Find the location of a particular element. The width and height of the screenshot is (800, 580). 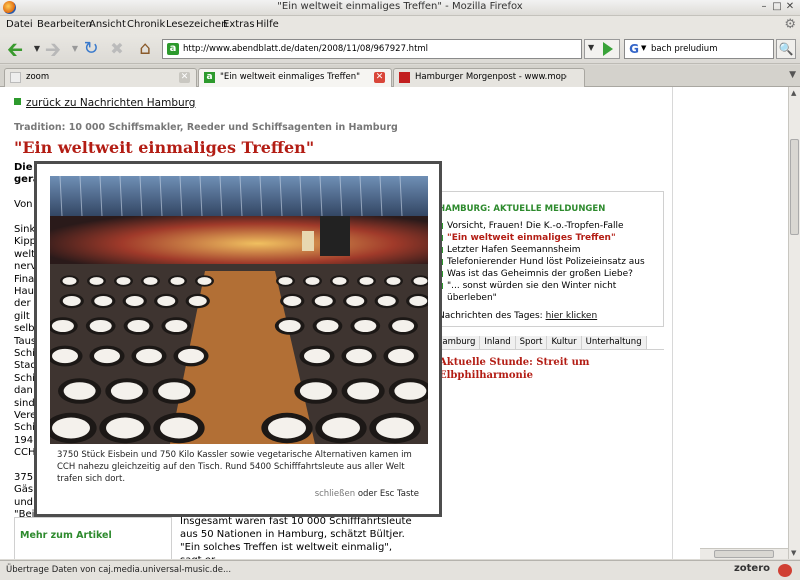

sidebar-news-item: Letzter Hafen Seemannsheim is located at coordinates (550, 250).